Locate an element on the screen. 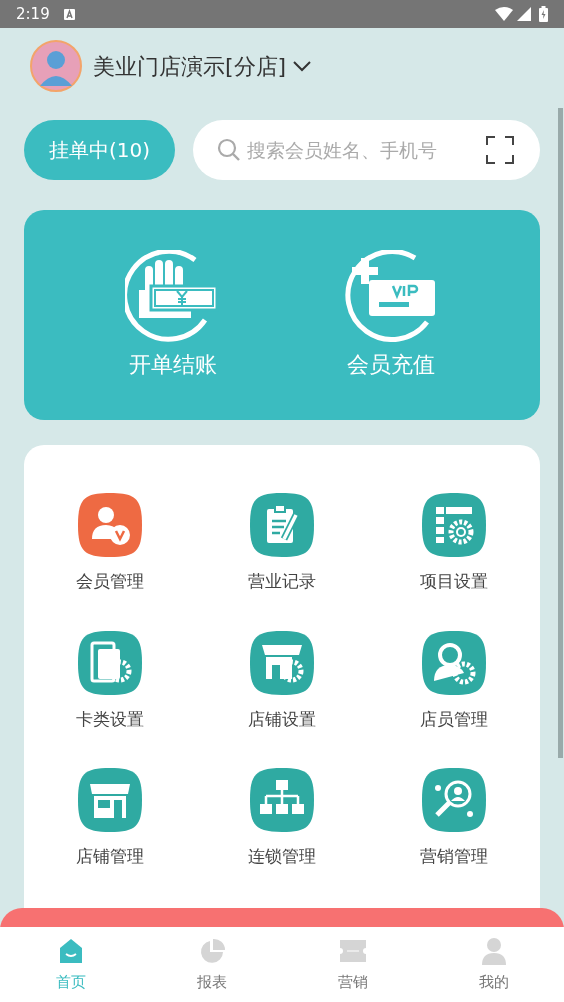 This screenshot has height=1002, width=564. nav-tab: 我的 is located at coordinates (493, 982).